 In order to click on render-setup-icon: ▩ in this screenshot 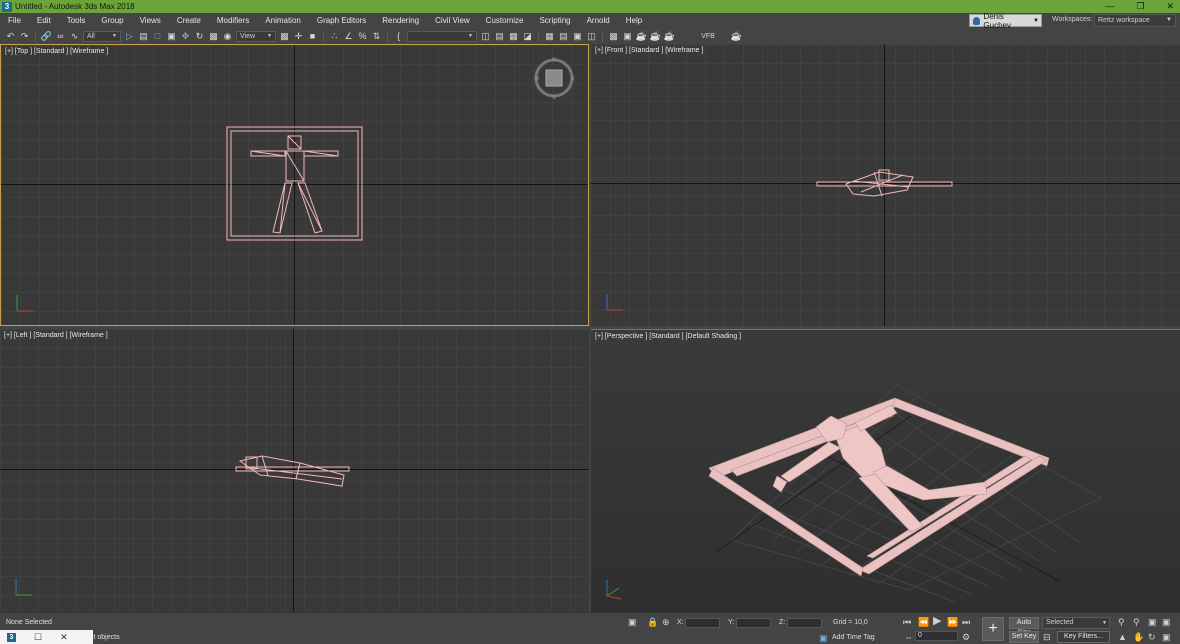, I will do `click(613, 36)`.